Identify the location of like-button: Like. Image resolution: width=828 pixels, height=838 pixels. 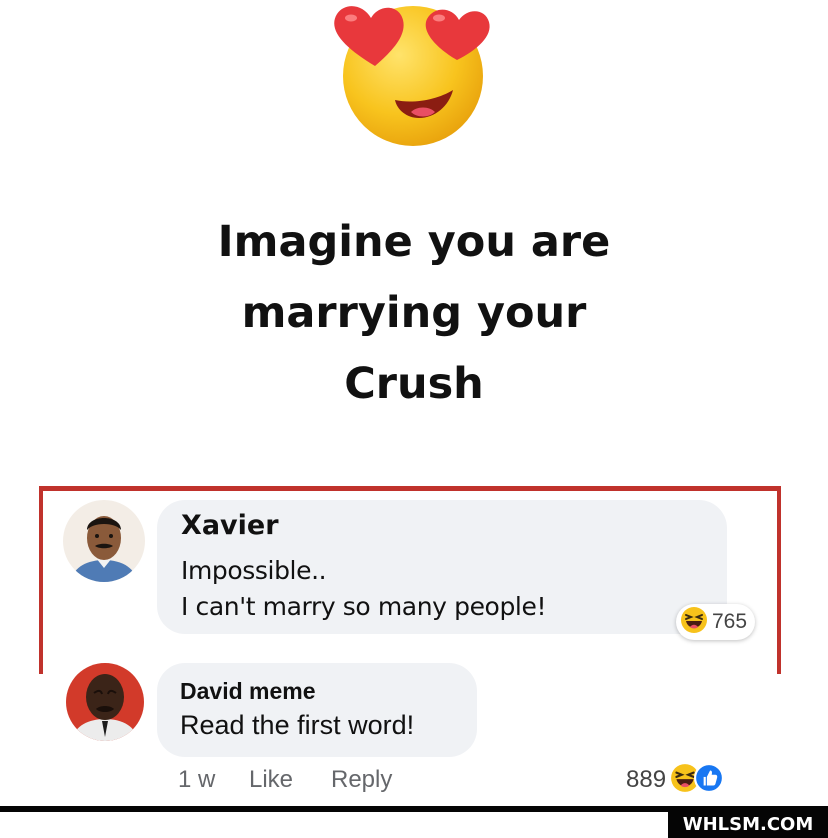
(271, 780).